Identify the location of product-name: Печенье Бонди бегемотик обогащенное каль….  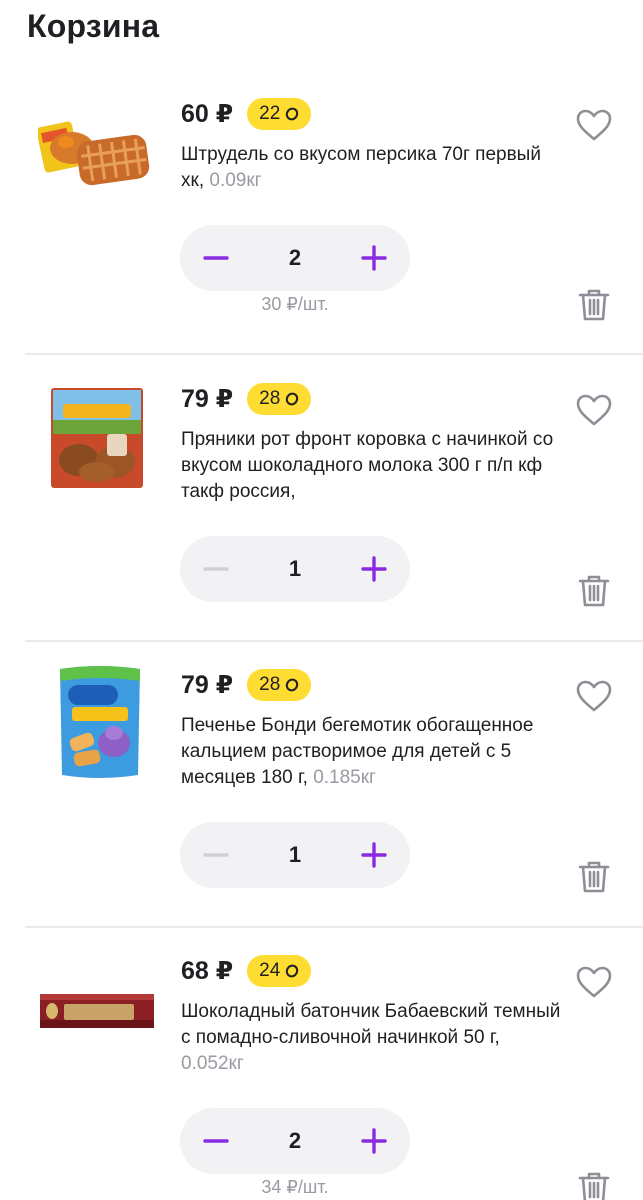
(371, 752).